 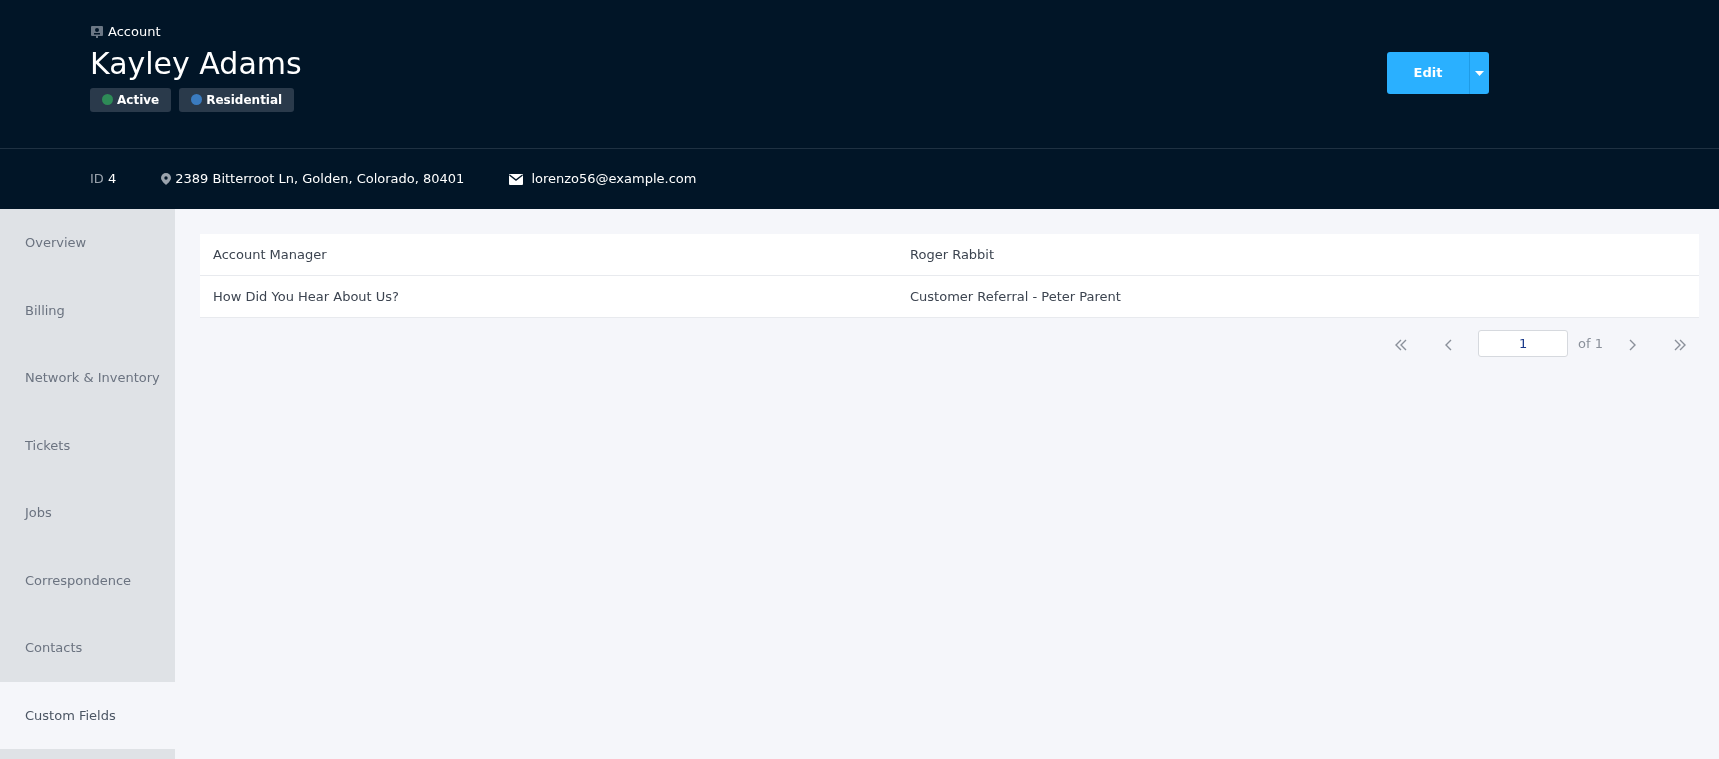 What do you see at coordinates (87, 648) in the screenshot?
I see `sidebar-item: Contacts` at bounding box center [87, 648].